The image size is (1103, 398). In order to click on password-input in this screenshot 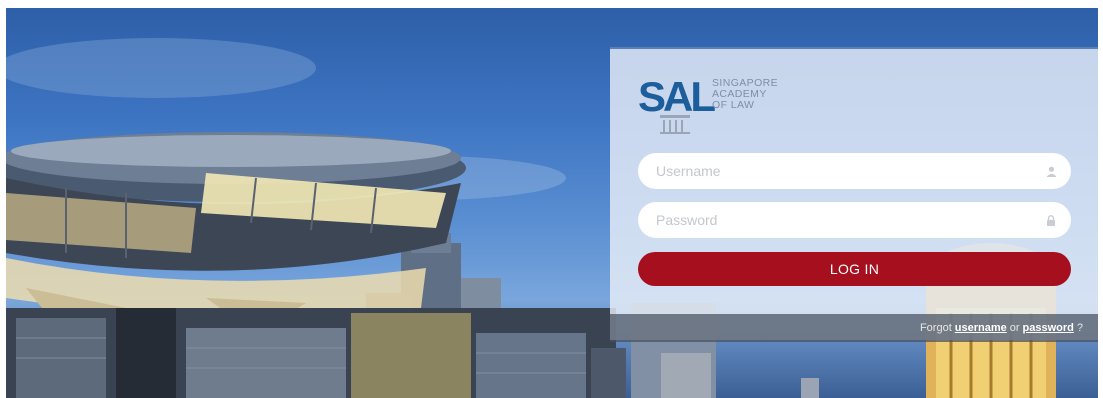, I will do `click(850, 220)`.